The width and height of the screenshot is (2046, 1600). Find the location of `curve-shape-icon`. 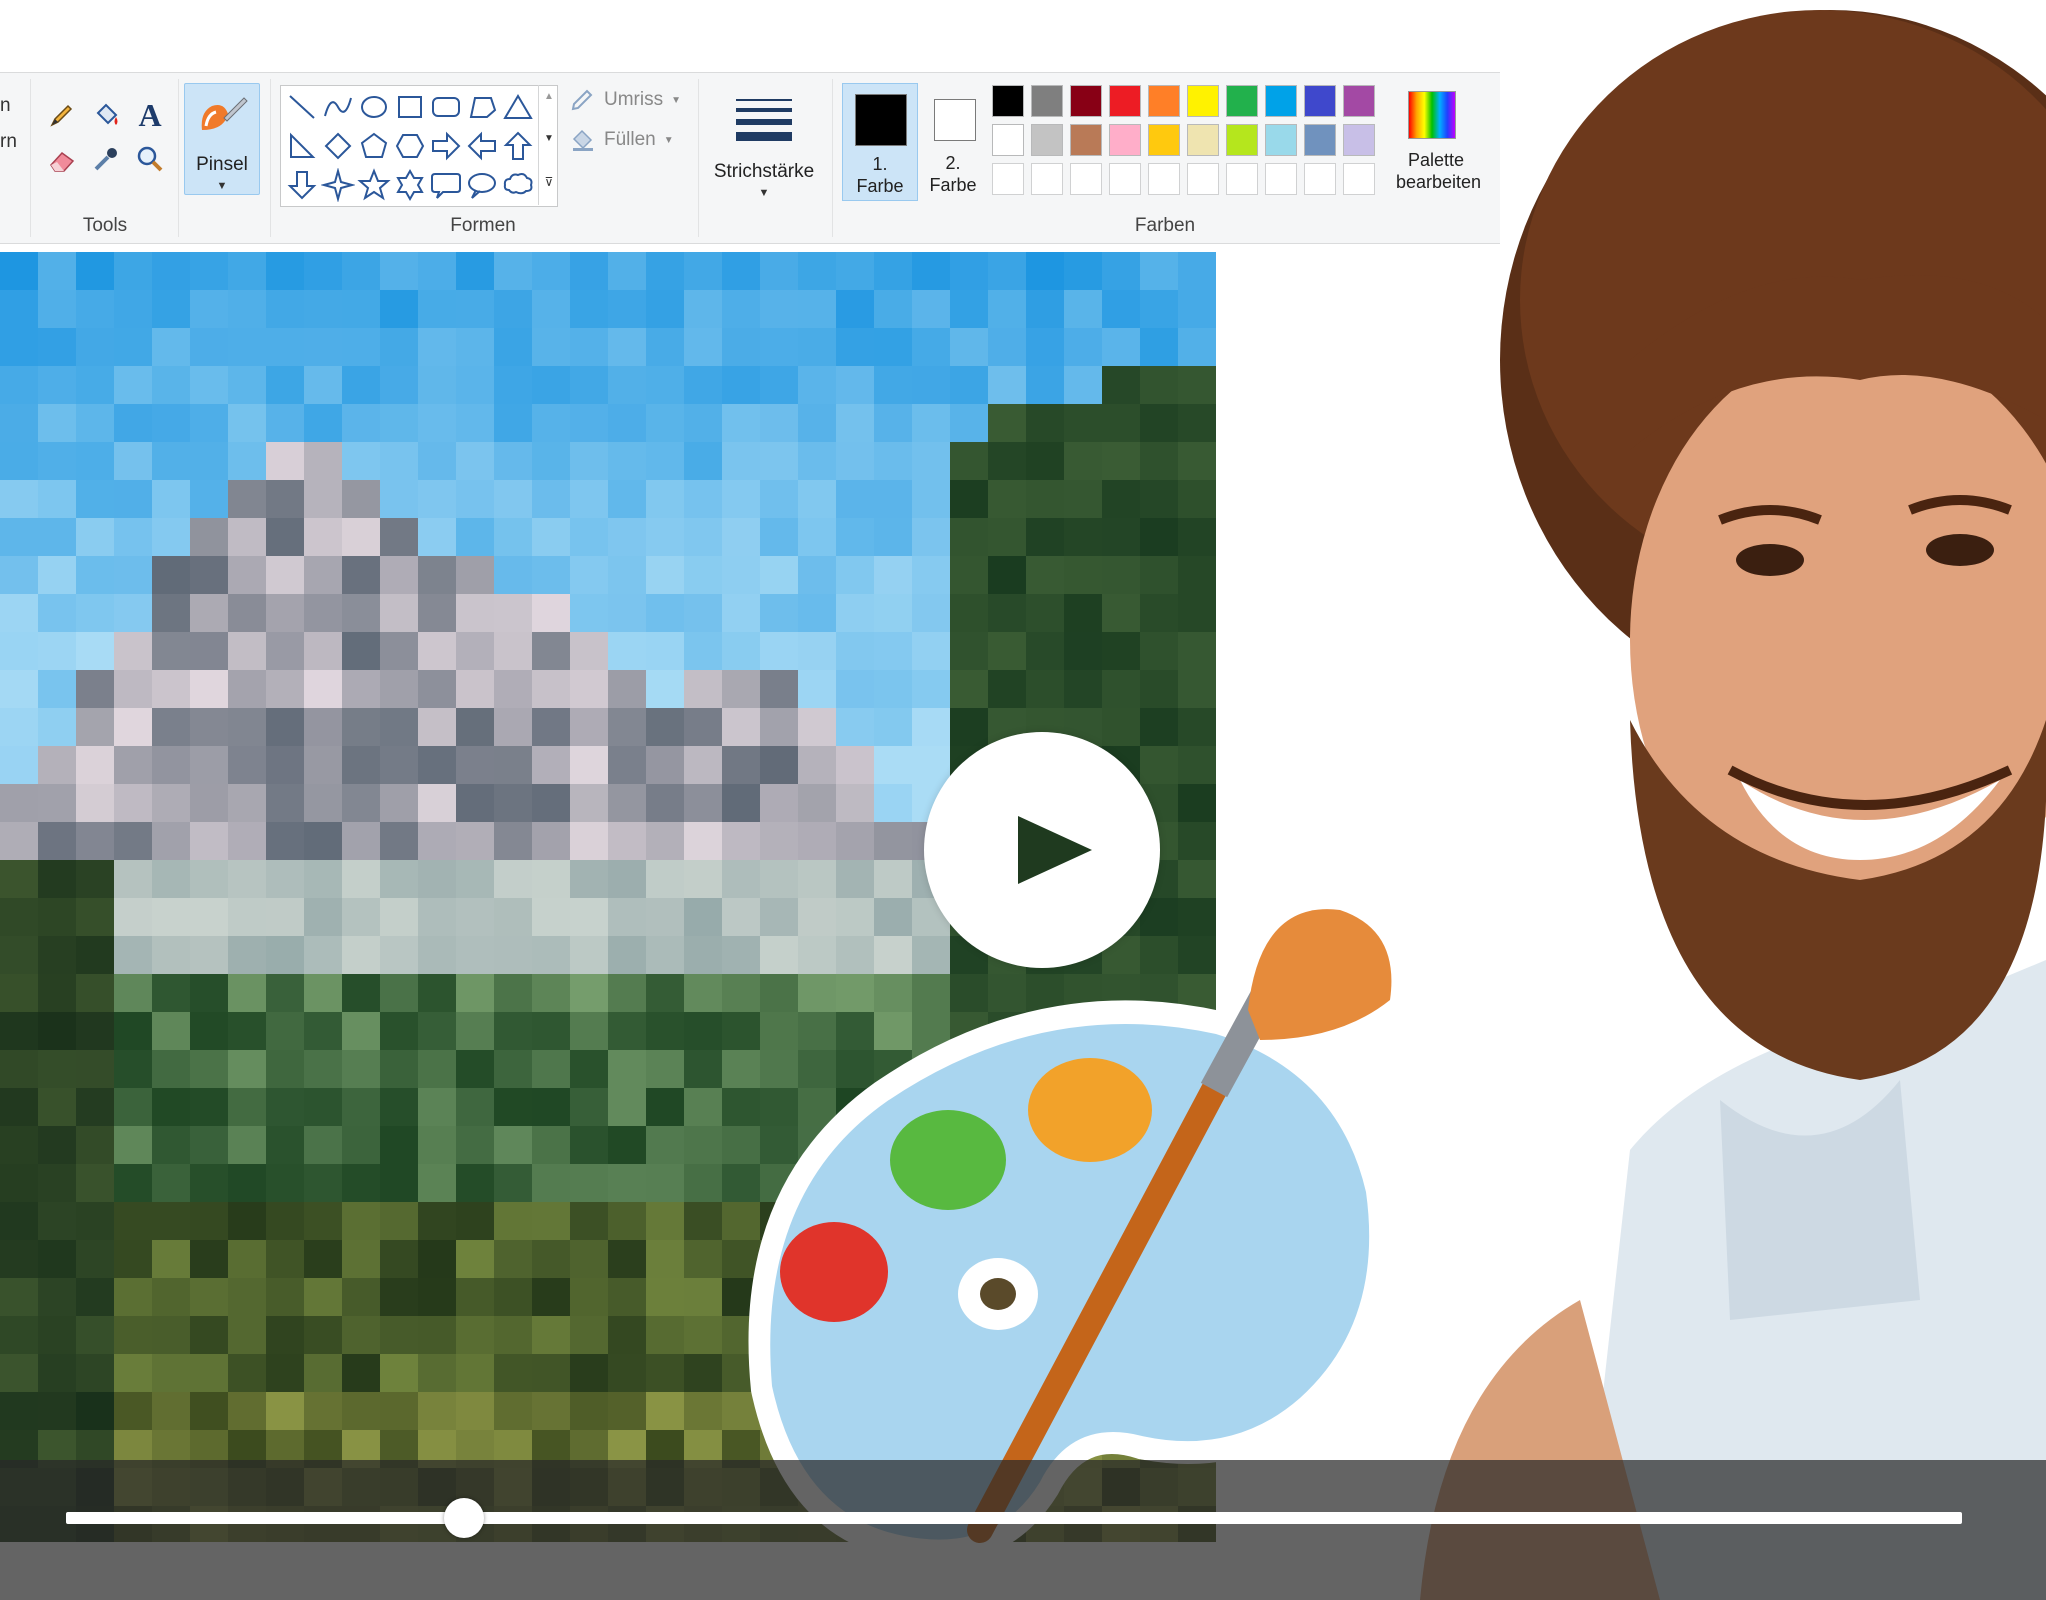

curve-shape-icon is located at coordinates (338, 107).